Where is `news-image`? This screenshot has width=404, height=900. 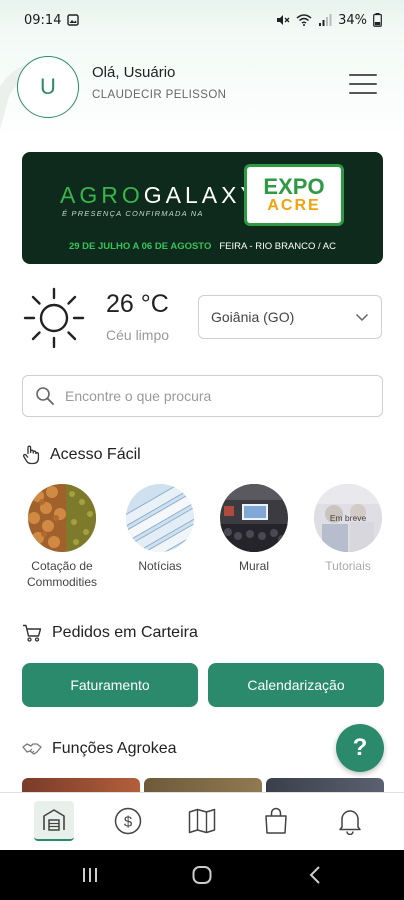
news-image is located at coordinates (160, 518).